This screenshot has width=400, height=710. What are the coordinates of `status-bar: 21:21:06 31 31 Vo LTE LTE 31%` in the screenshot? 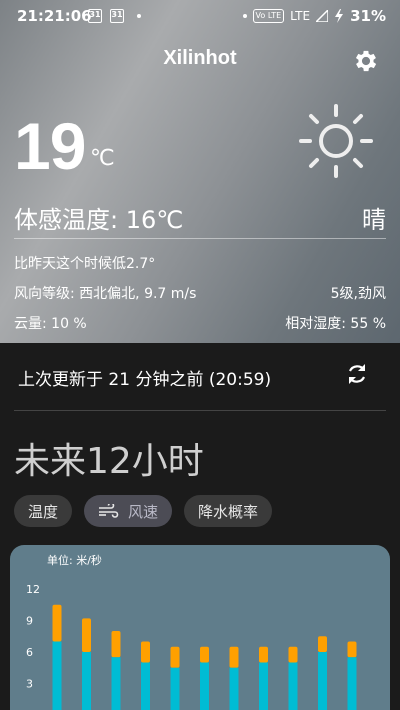 It's located at (200, 16).